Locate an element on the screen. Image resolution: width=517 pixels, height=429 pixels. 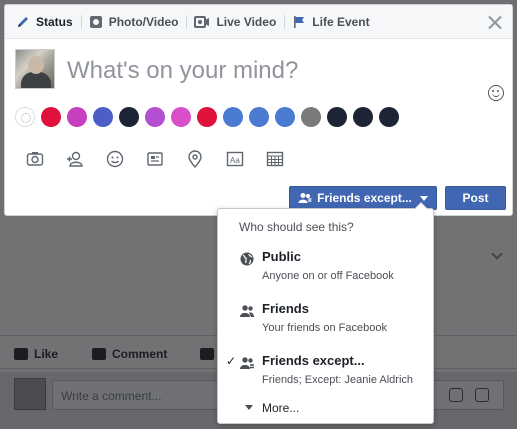
photo-tool is located at coordinates (35, 159).